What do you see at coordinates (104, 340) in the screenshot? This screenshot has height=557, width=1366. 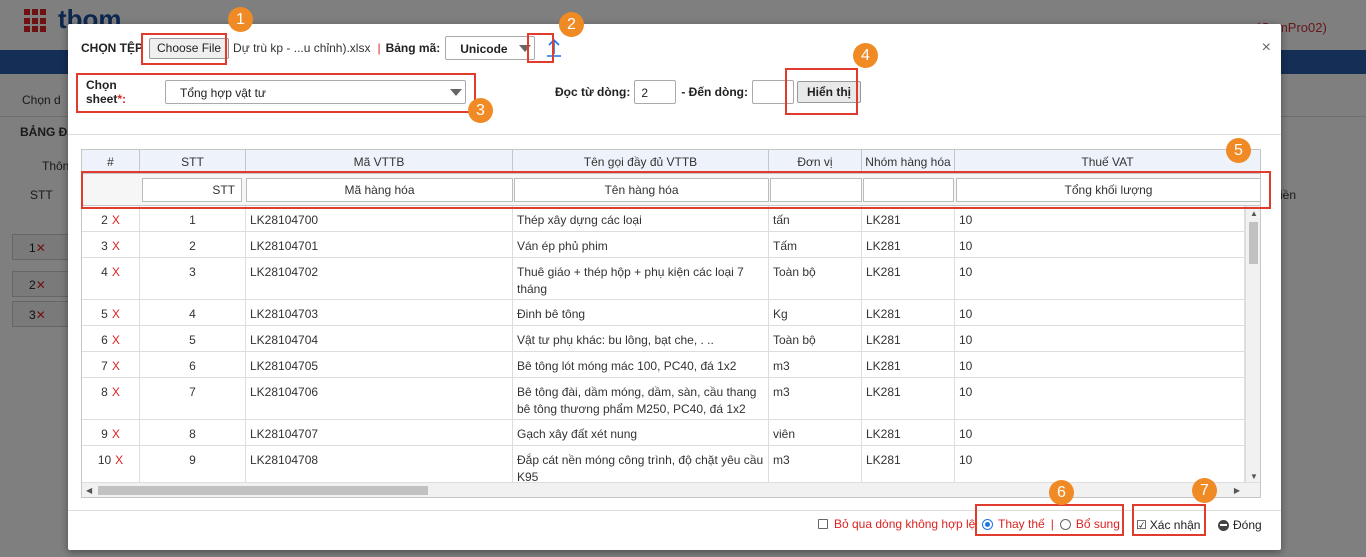 I see `row-index: 6` at bounding box center [104, 340].